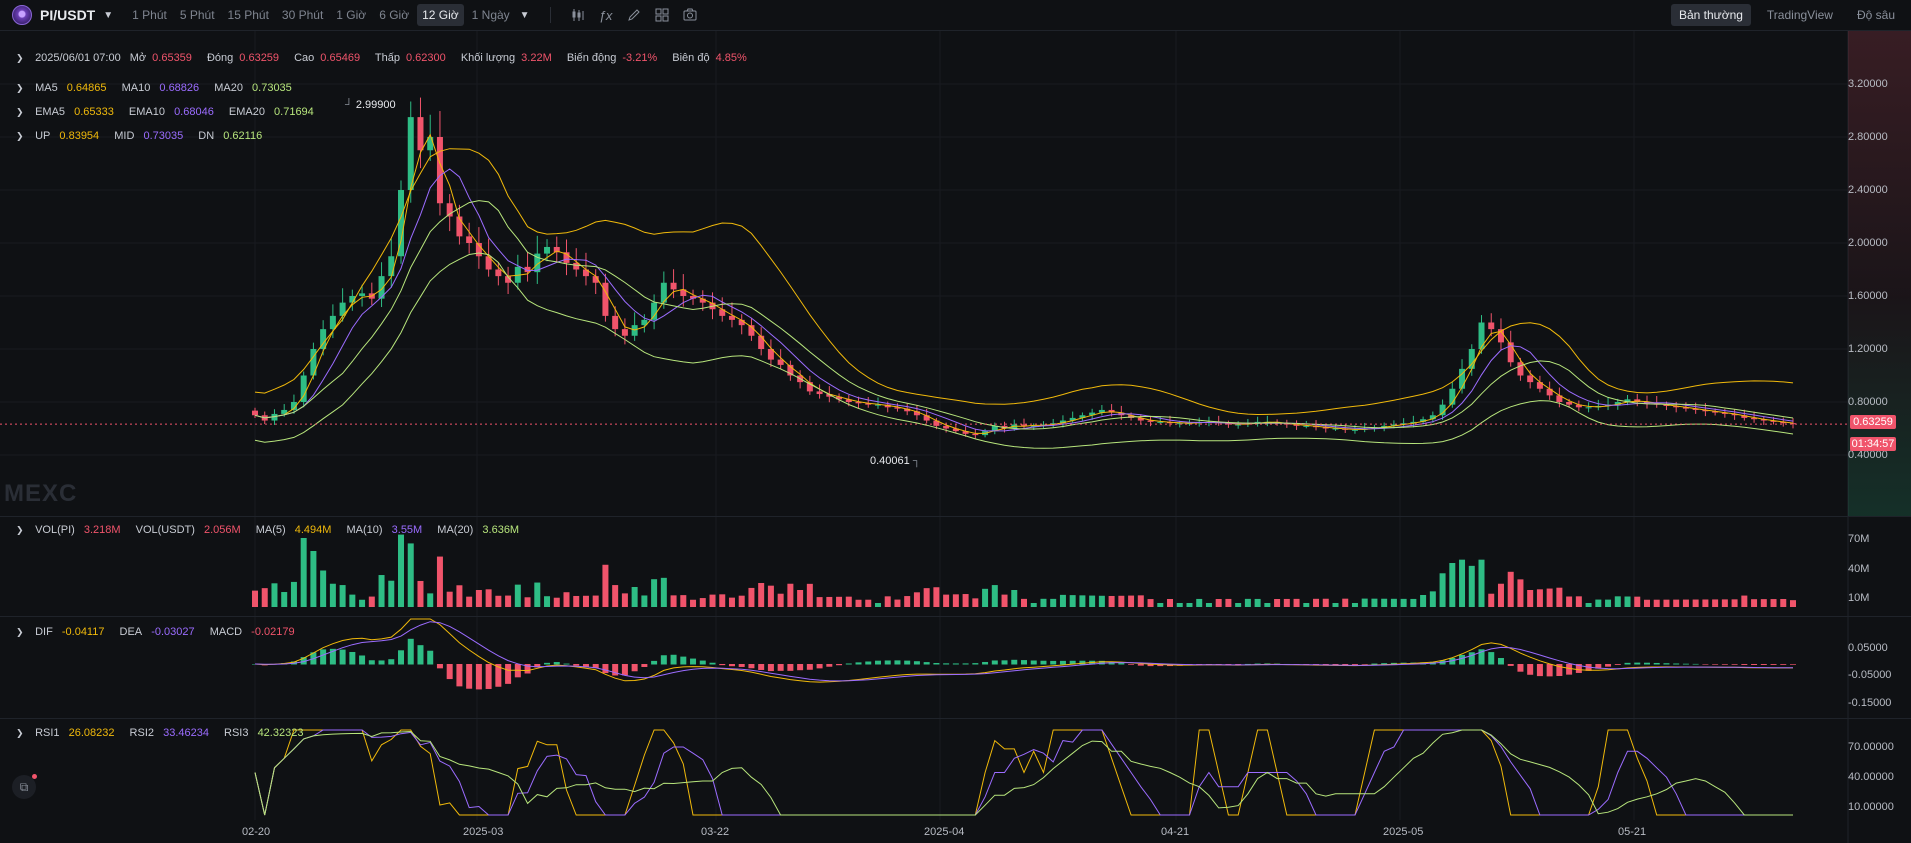 The height and width of the screenshot is (843, 1911). What do you see at coordinates (43, 136) in the screenshot?
I see `boll-up-label: UP` at bounding box center [43, 136].